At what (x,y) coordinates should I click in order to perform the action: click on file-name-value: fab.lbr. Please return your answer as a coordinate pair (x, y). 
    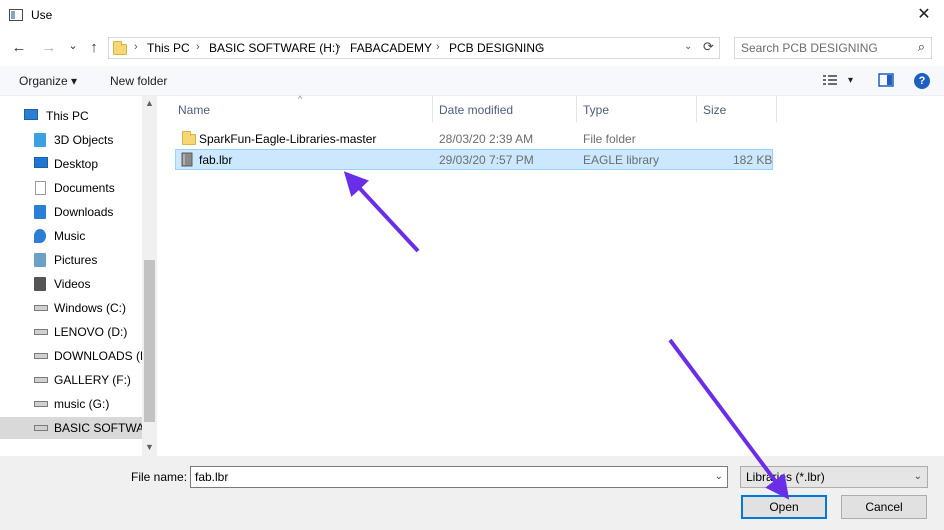
    Looking at the image, I should click on (212, 477).